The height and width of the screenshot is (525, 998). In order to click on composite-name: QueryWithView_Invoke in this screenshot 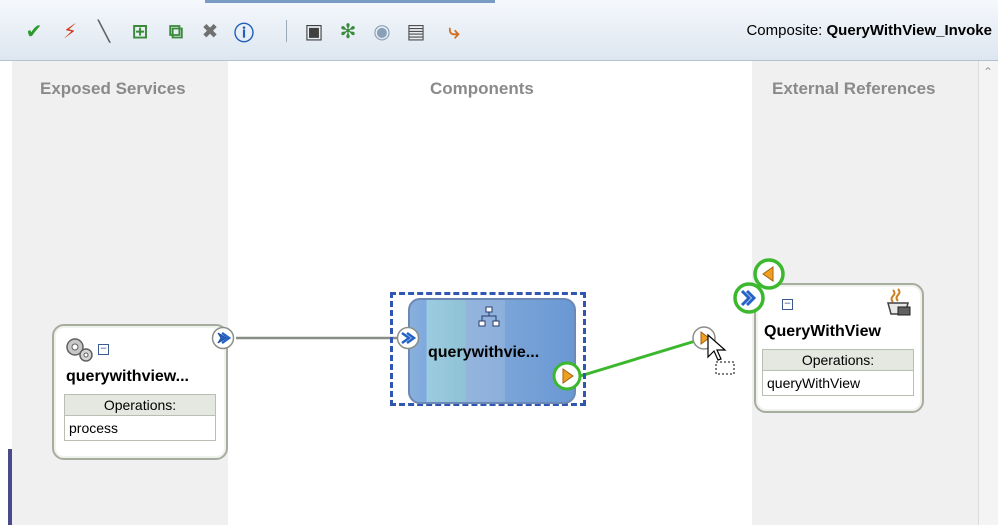, I will do `click(909, 30)`.